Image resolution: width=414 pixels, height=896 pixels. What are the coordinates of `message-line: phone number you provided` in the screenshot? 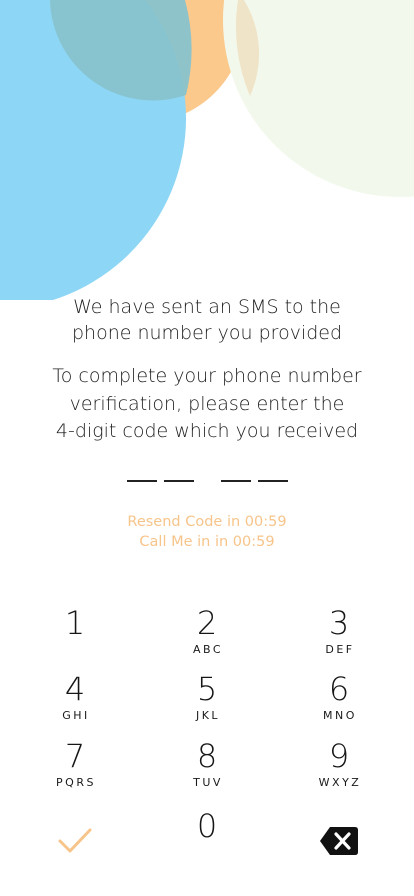 It's located at (207, 333).